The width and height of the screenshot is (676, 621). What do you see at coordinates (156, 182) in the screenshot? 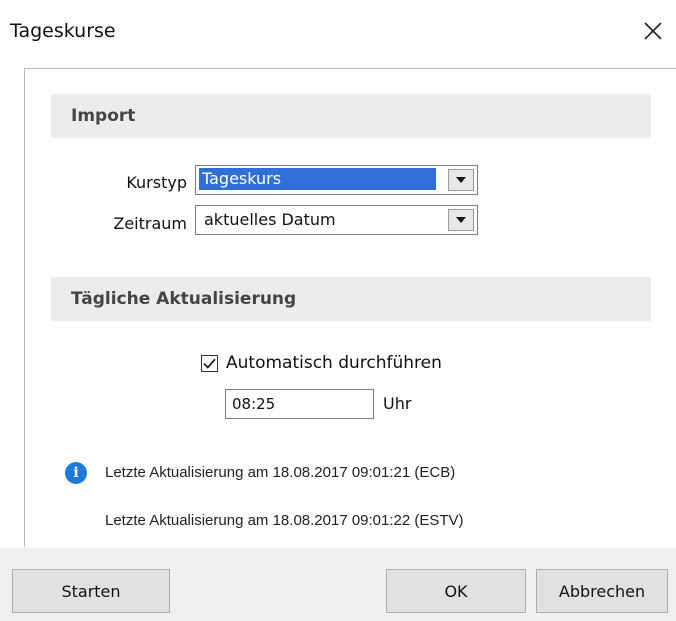
I see `kurstyp-label: Kurstyp` at bounding box center [156, 182].